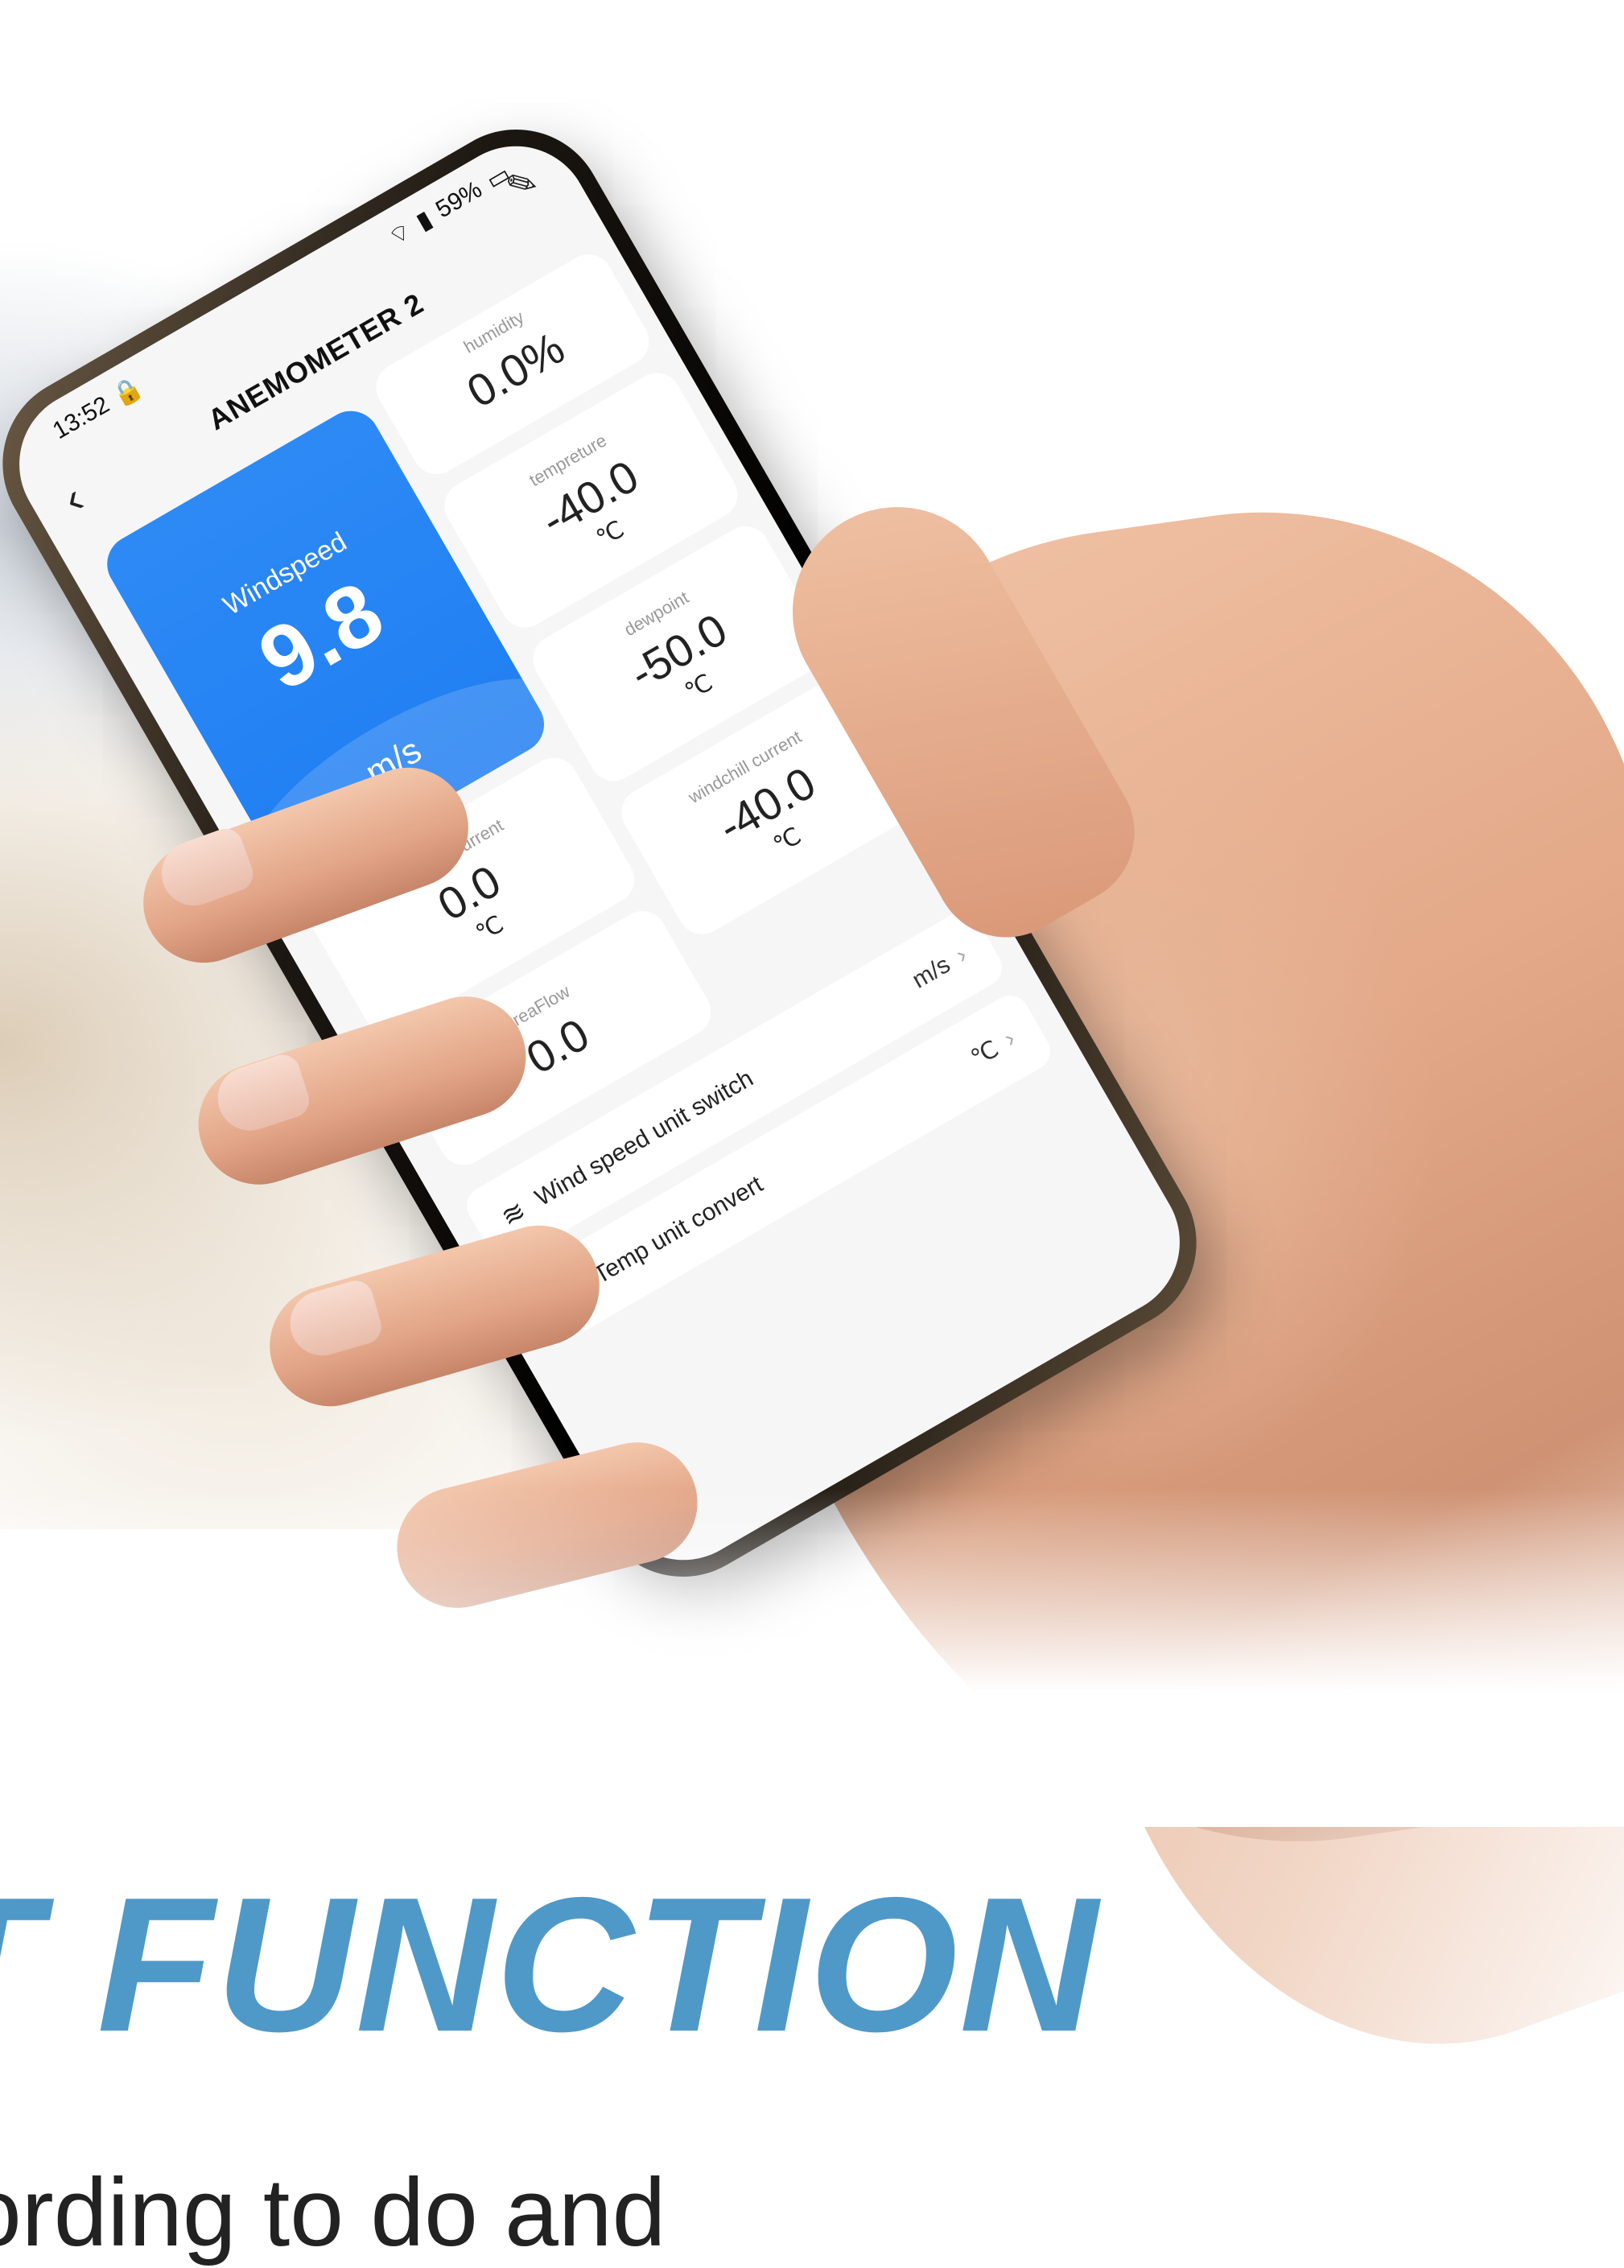 The width and height of the screenshot is (1624, 2268). Describe the element at coordinates (81, 418) in the screenshot. I see `status-time: 13:52` at that location.